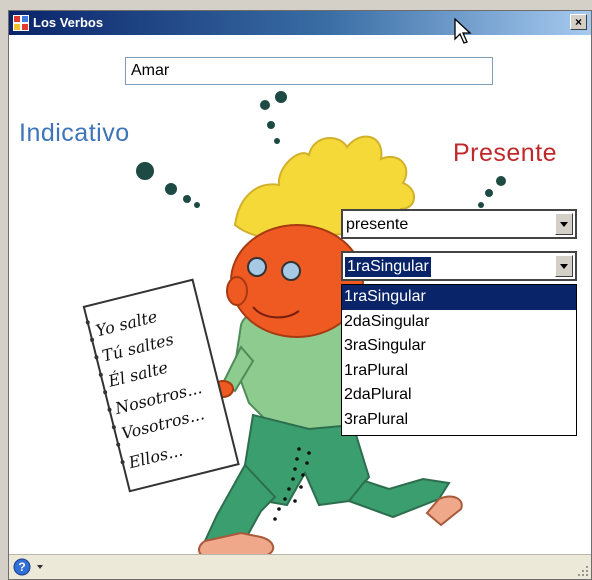 This screenshot has width=592, height=580. Describe the element at coordinates (31, 567) in the screenshot. I see `help-icon: ?` at that location.